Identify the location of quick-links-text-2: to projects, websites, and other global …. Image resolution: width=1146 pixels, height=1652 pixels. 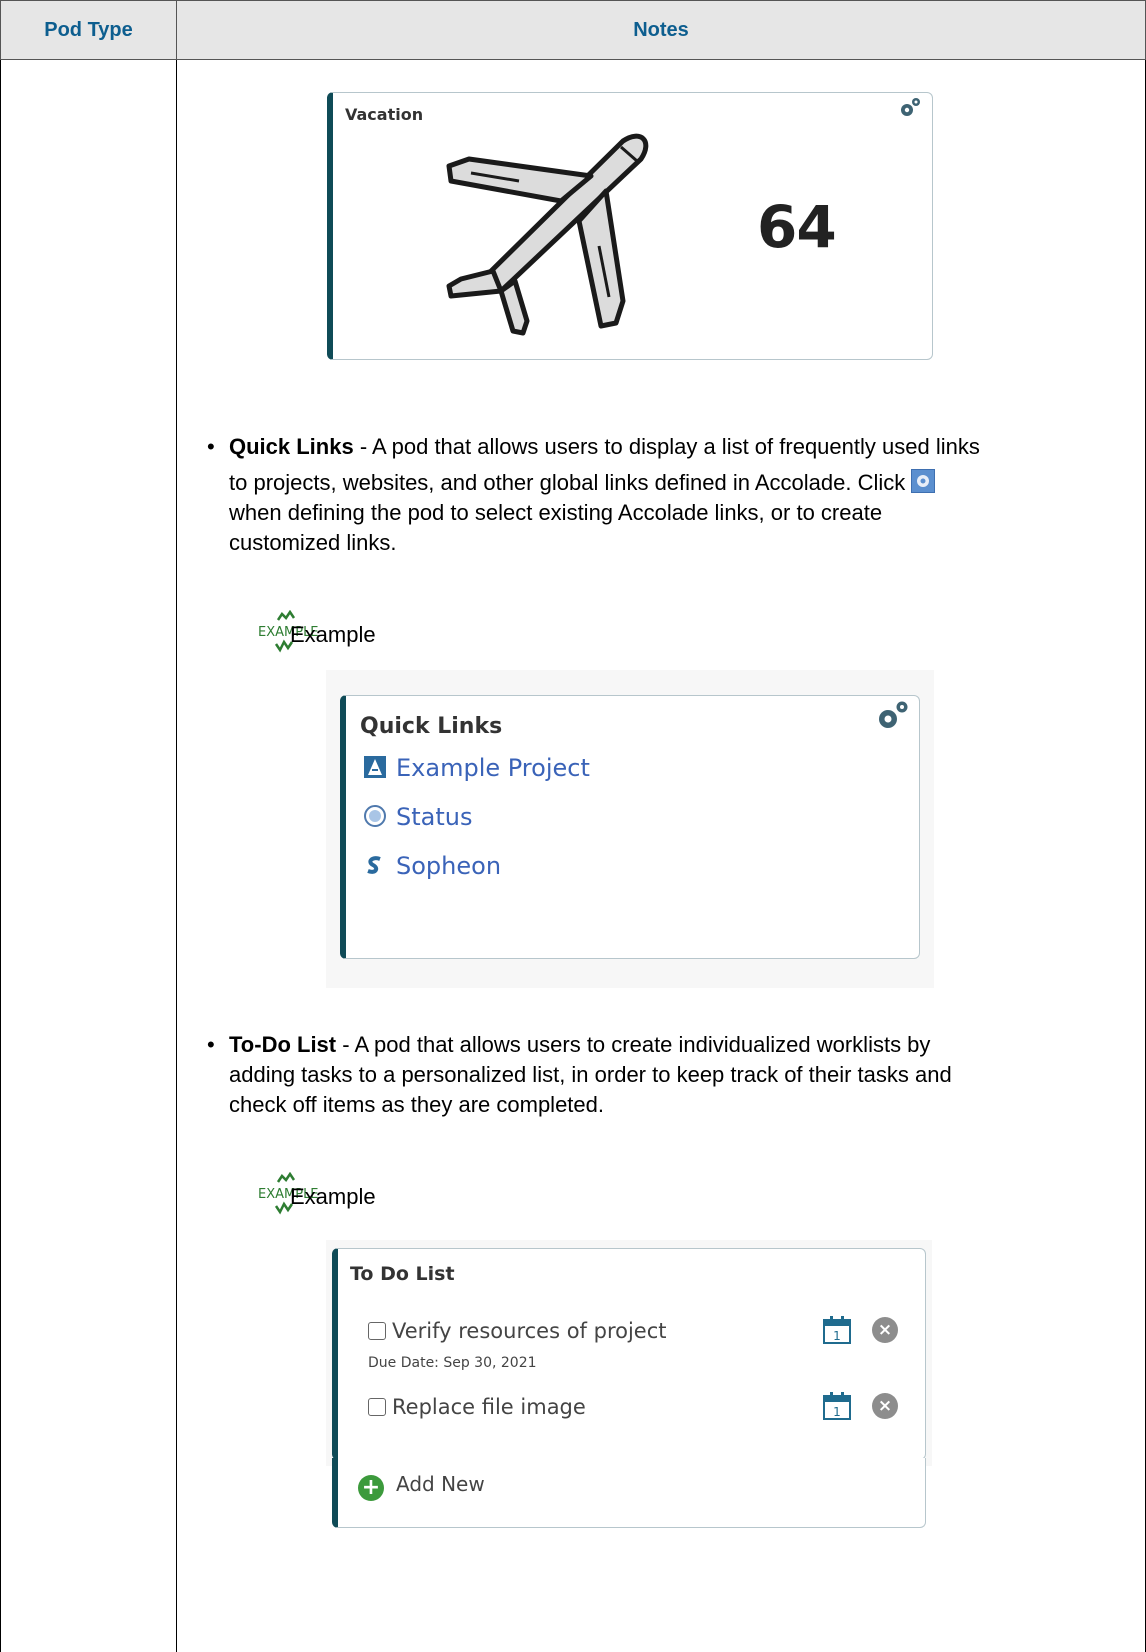
(570, 482).